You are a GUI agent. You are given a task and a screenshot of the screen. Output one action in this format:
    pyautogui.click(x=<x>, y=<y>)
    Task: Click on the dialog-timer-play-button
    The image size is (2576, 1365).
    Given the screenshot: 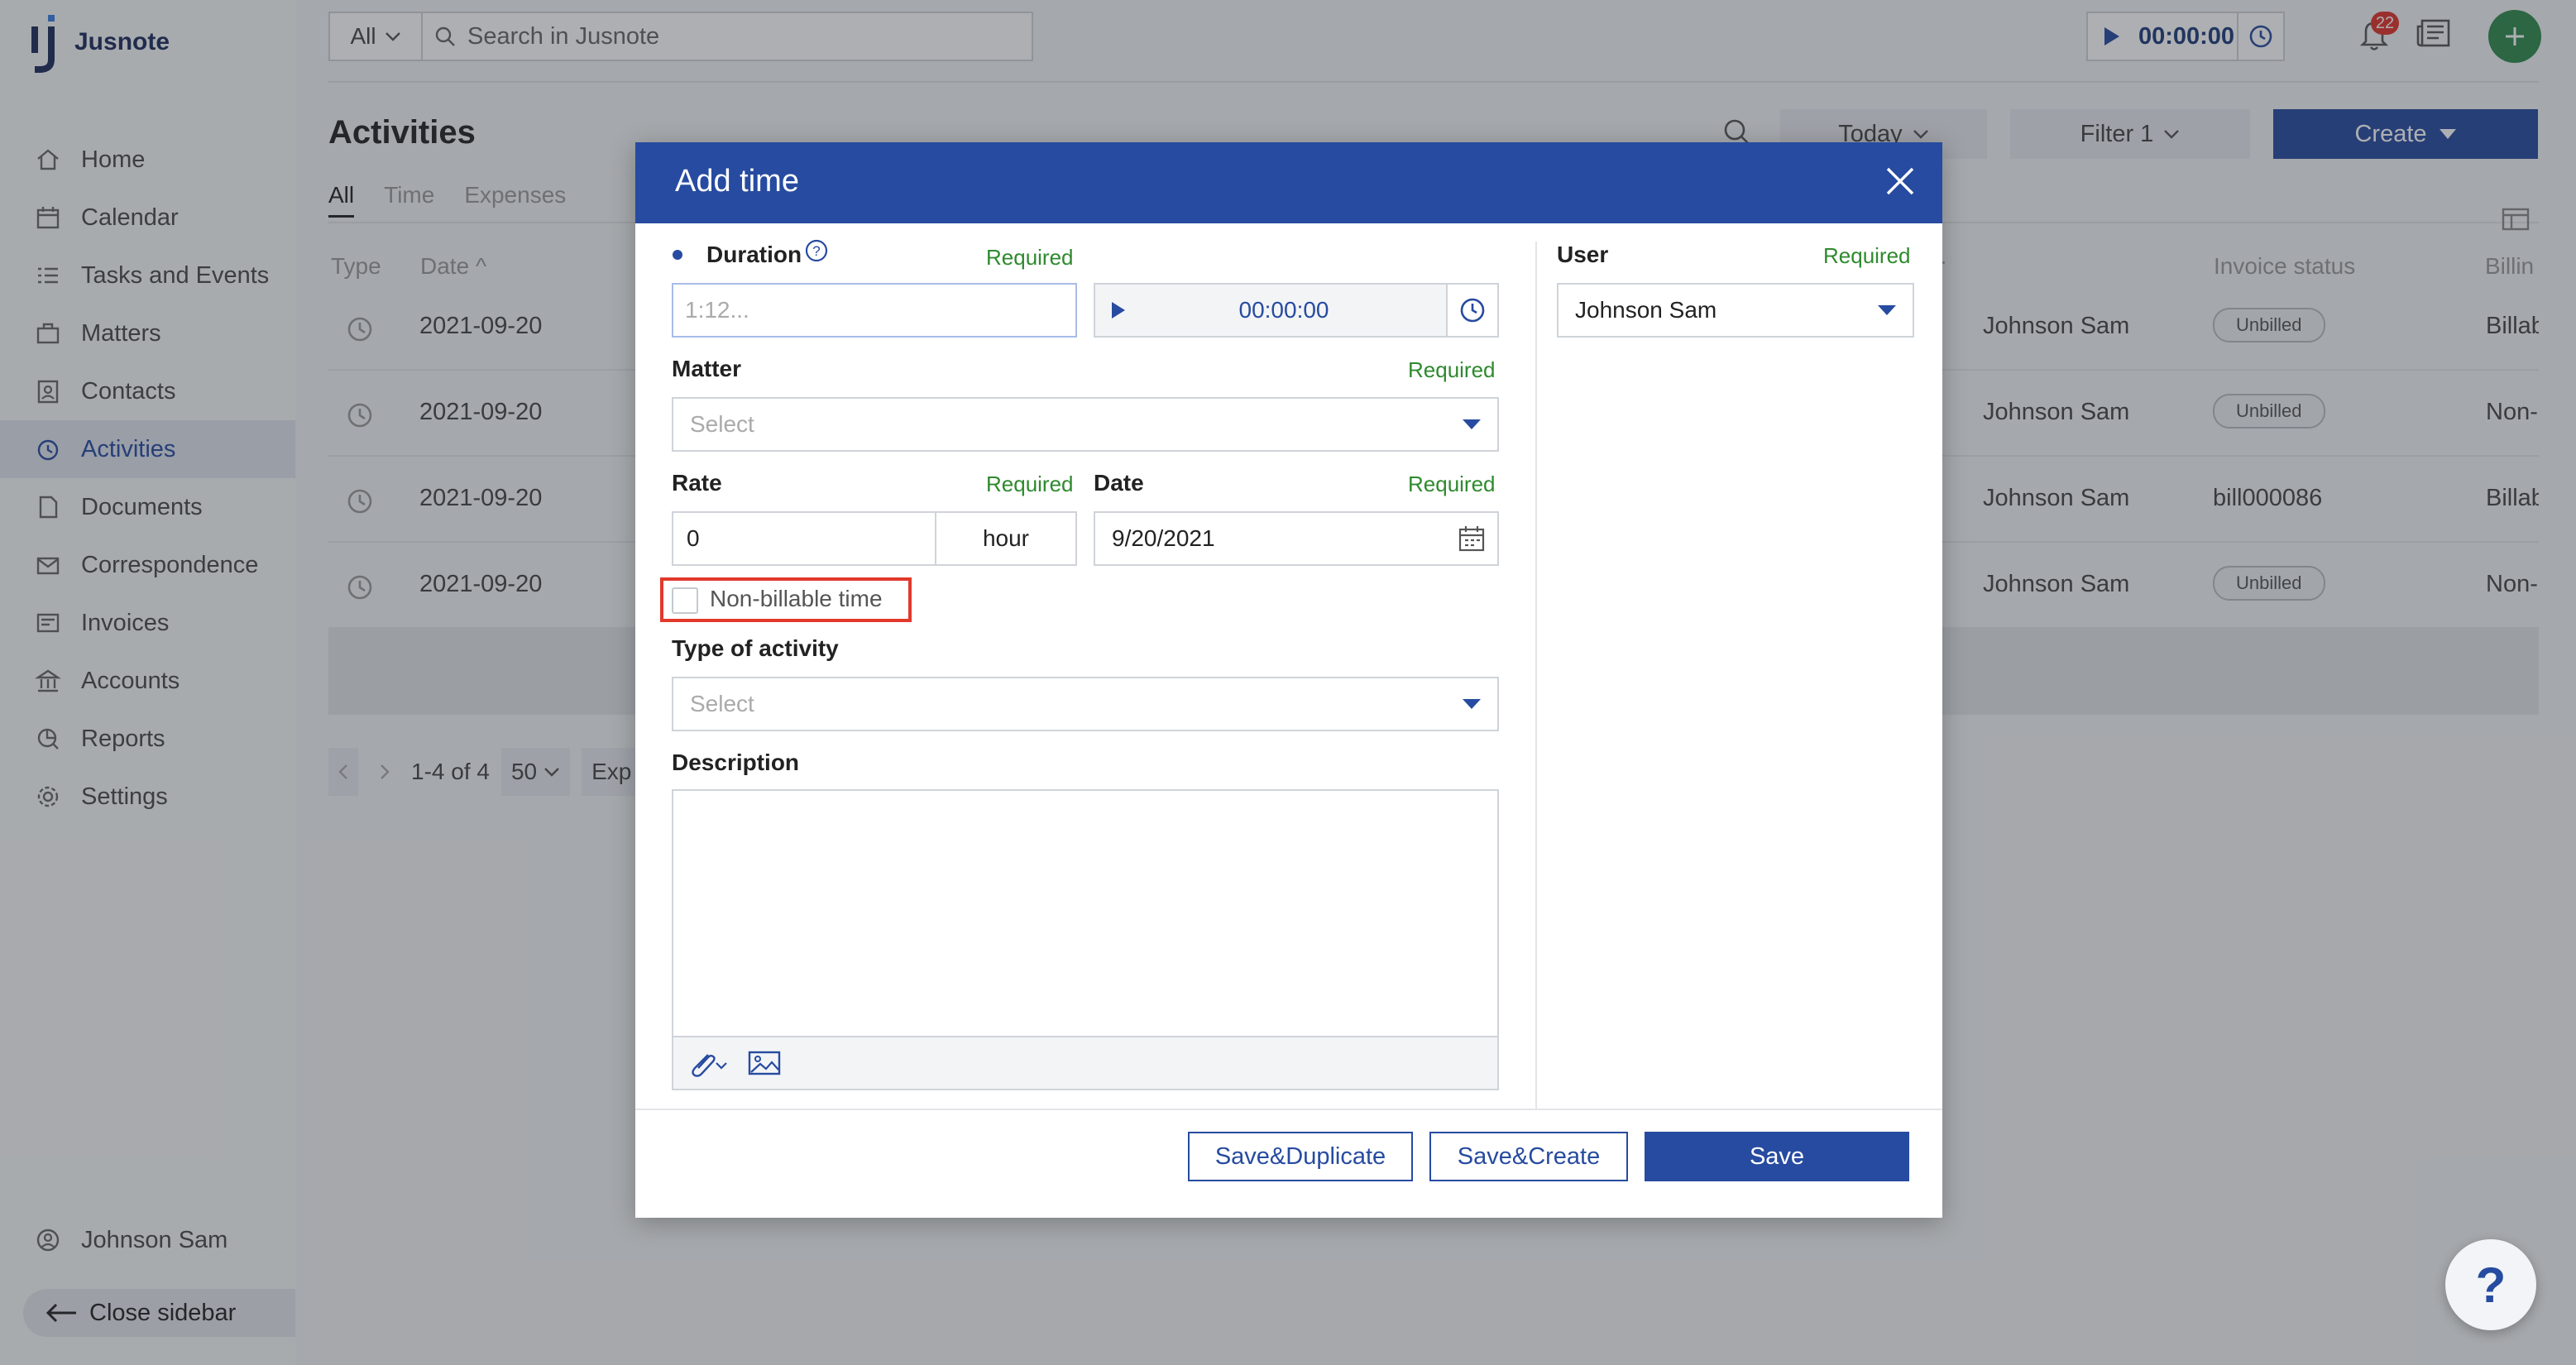 What is the action you would take?
    pyautogui.click(x=1118, y=310)
    